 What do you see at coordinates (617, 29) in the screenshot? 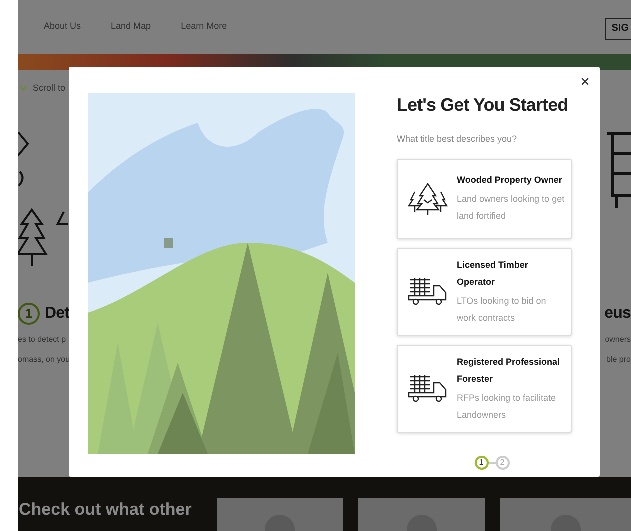
I see `sign-in-button: SIG` at bounding box center [617, 29].